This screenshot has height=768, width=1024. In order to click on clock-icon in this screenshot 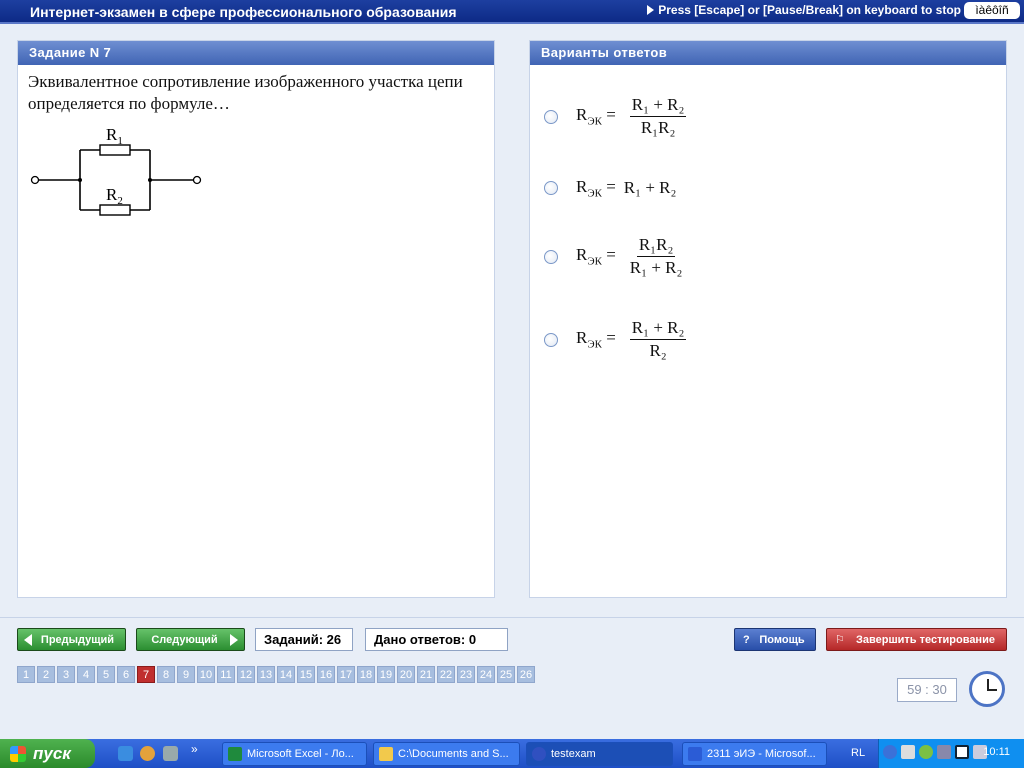, I will do `click(987, 689)`.